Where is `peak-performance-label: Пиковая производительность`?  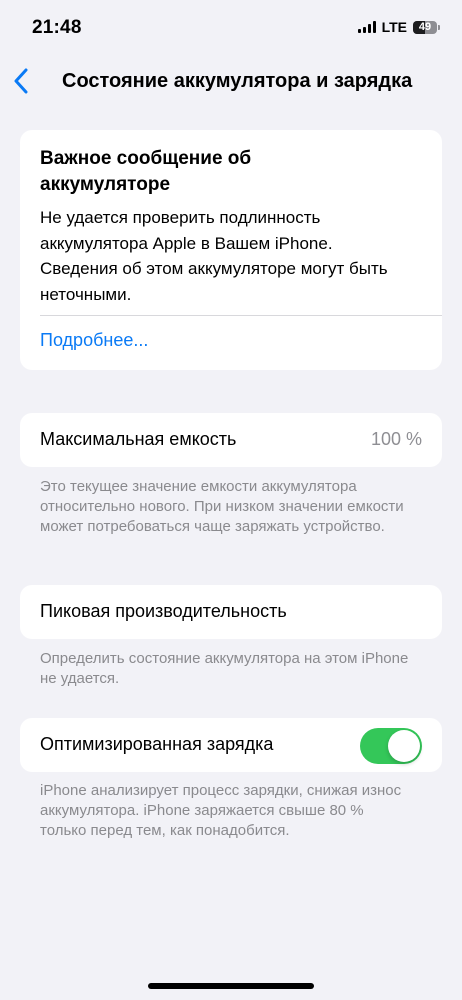
peak-performance-label: Пиковая производительность is located at coordinates (163, 611).